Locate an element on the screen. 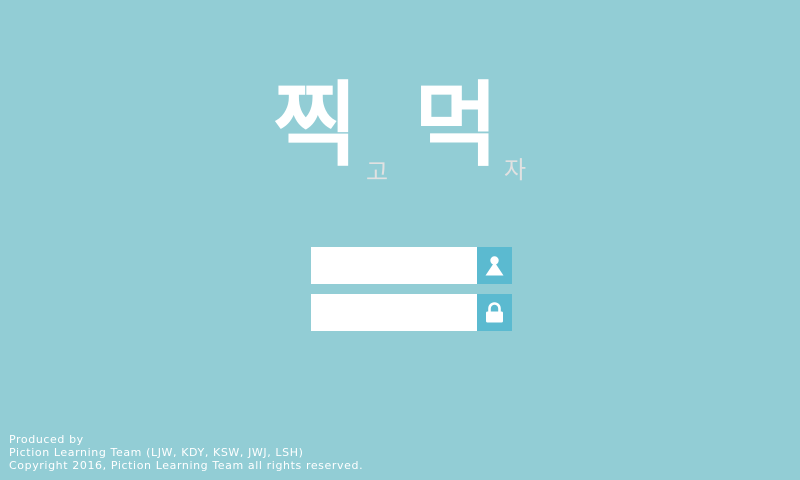  user-icon-svg is located at coordinates (494, 266).